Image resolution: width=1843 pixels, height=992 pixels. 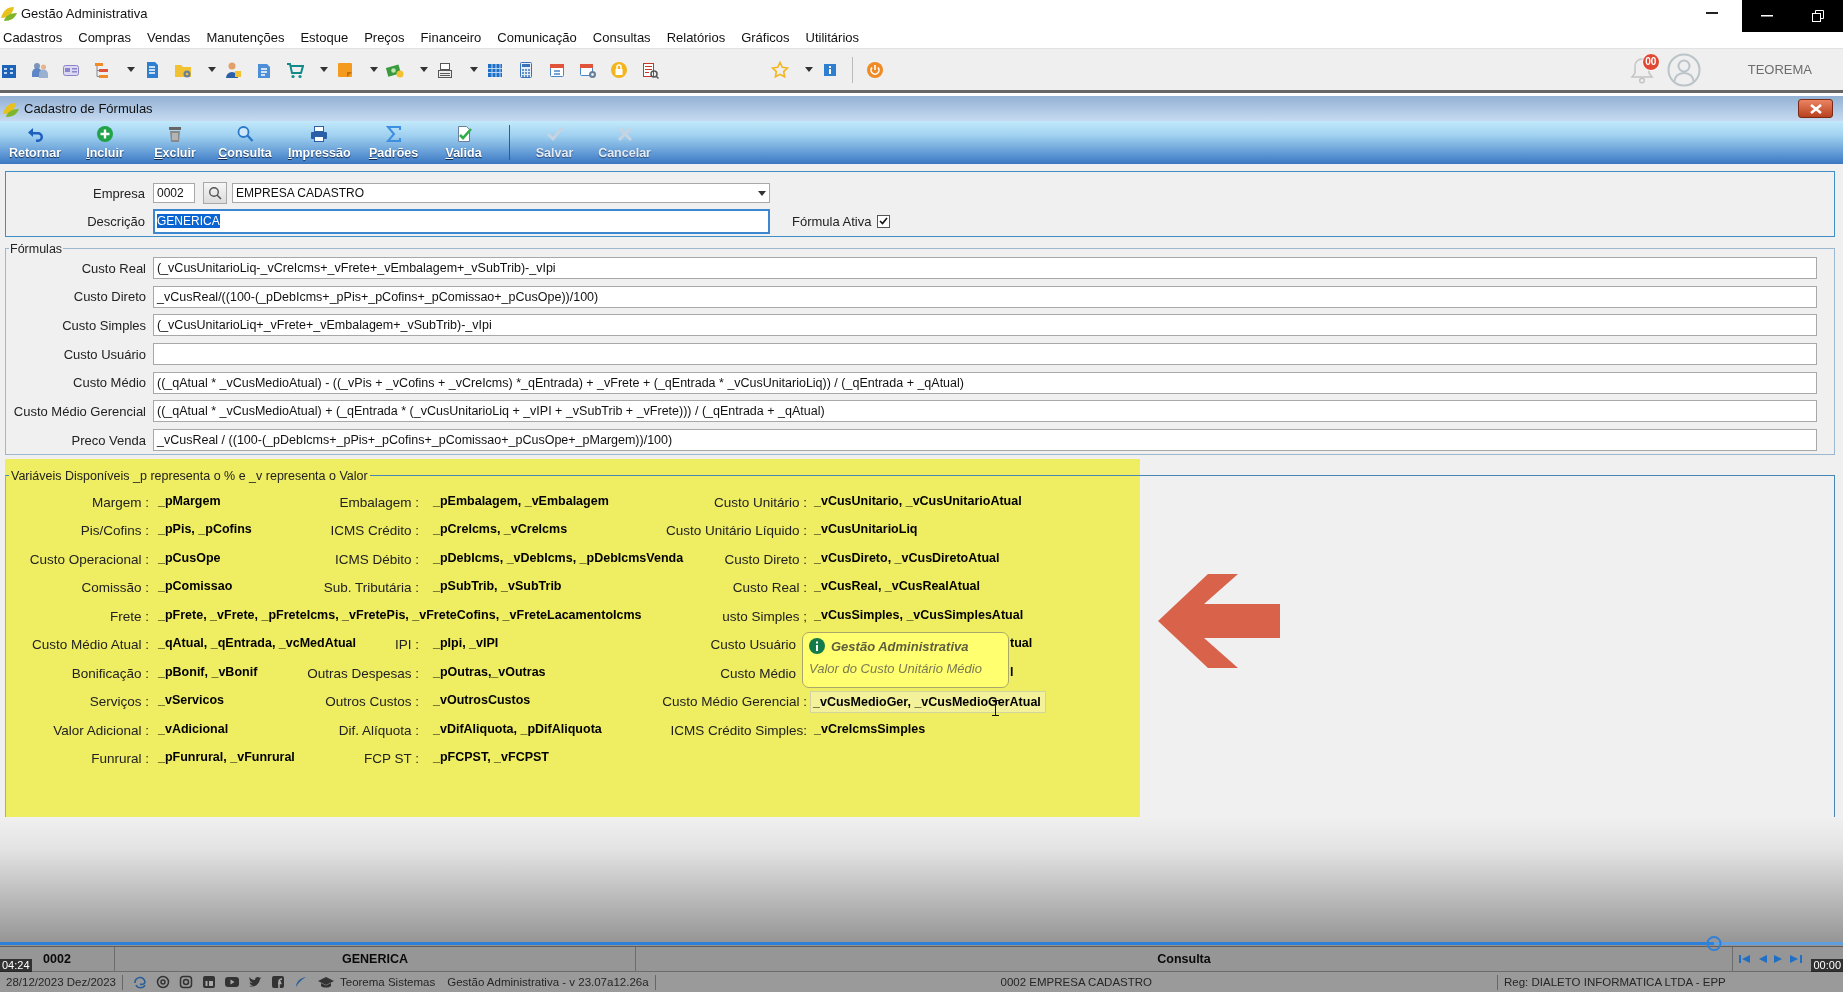 I want to click on menu-item: Consultas, so click(x=621, y=37).